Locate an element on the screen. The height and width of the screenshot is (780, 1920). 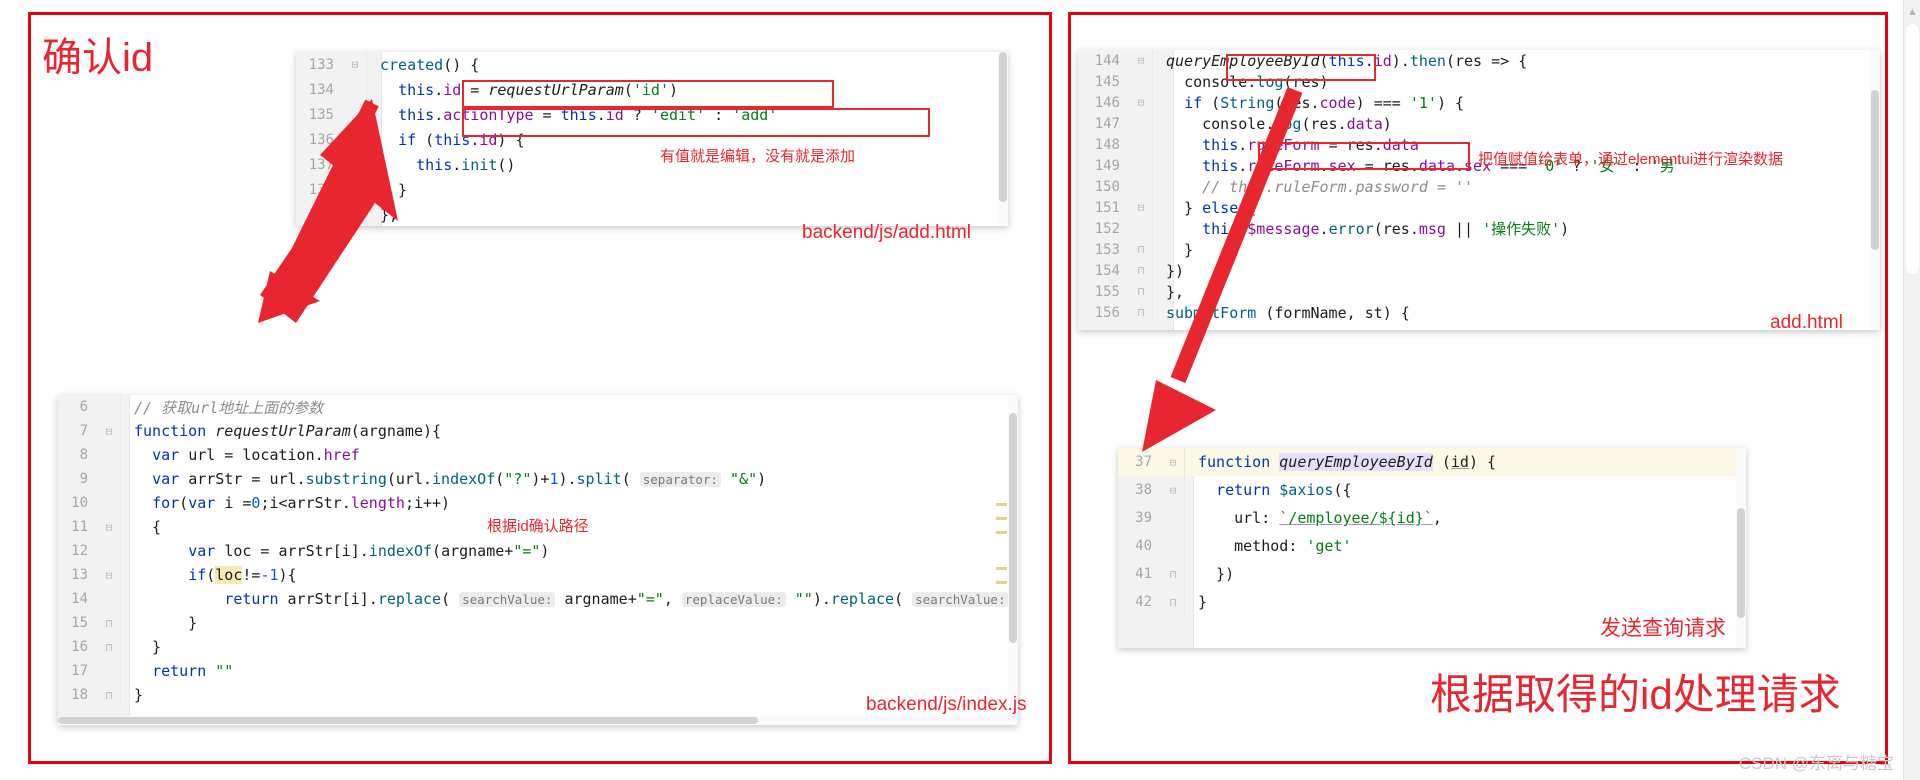
code-line: 17 return "" is located at coordinates (538, 671).